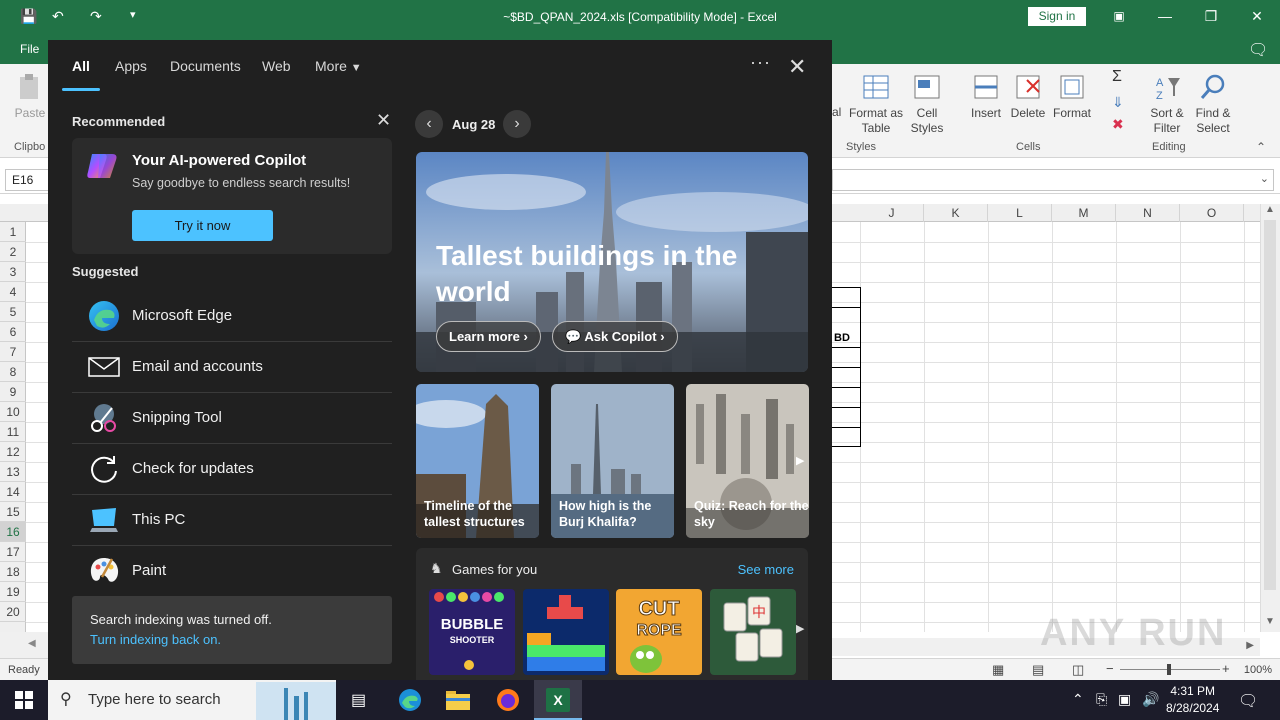 Image resolution: width=1280 pixels, height=720 pixels. I want to click on clock: 4:31 PM 8/28/2024, so click(1192, 700).